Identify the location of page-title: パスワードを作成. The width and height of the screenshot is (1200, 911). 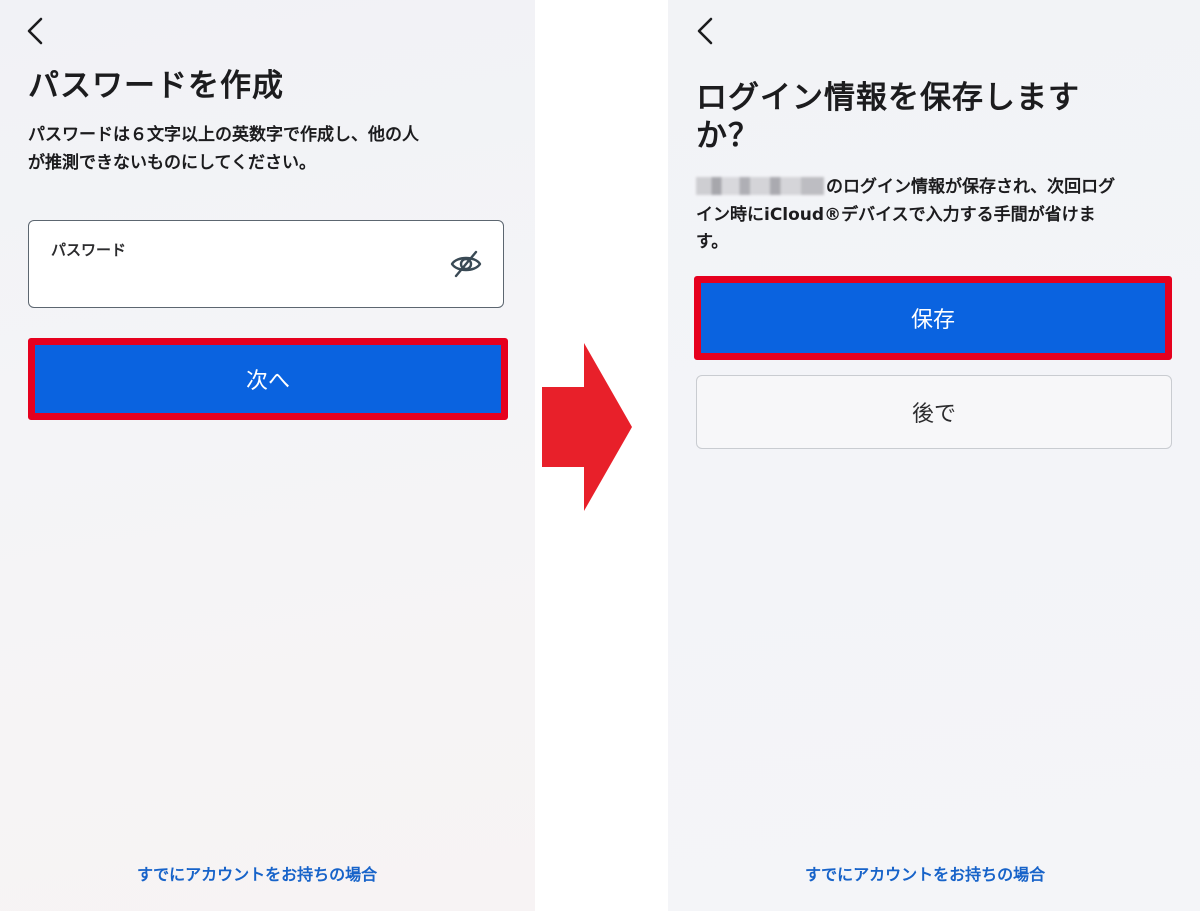
(156, 86).